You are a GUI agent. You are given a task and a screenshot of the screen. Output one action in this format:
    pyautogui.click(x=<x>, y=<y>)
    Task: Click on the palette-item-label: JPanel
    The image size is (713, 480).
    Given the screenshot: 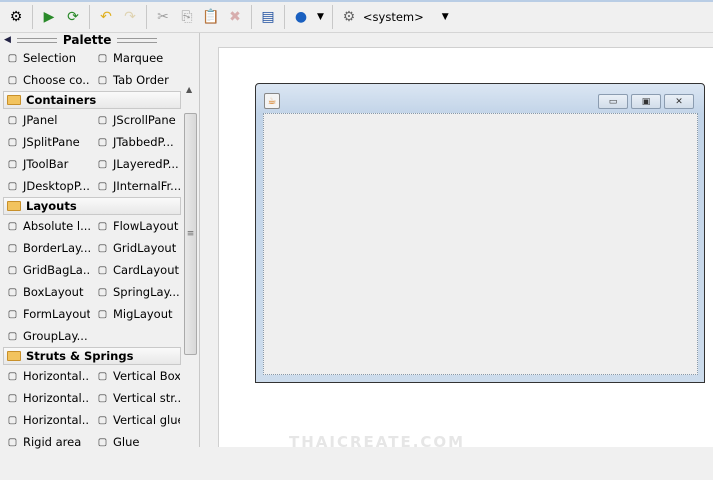 What is the action you would take?
    pyautogui.click(x=40, y=120)
    